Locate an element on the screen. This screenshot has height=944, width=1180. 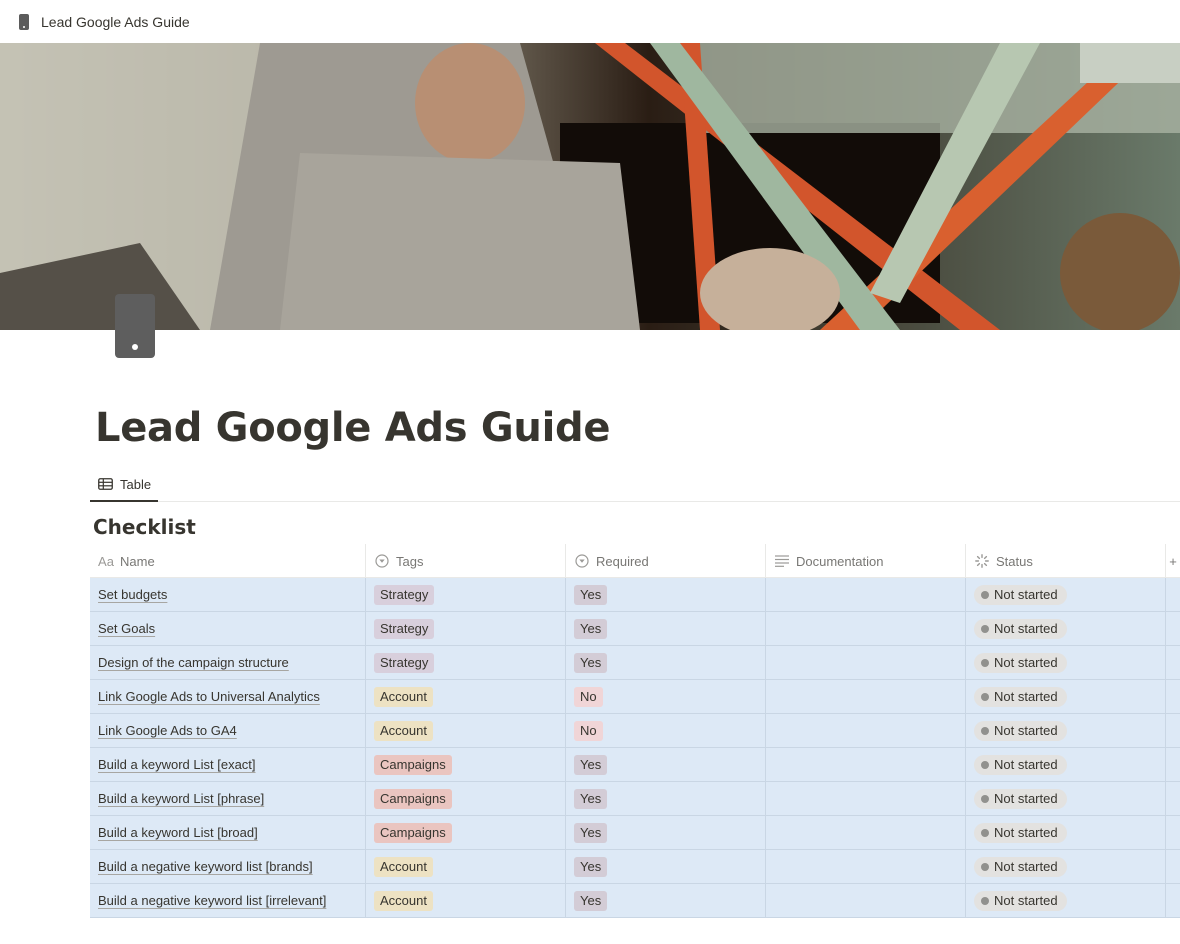
row-title-link: Build a negative keyword list [brands] is located at coordinates (205, 866).